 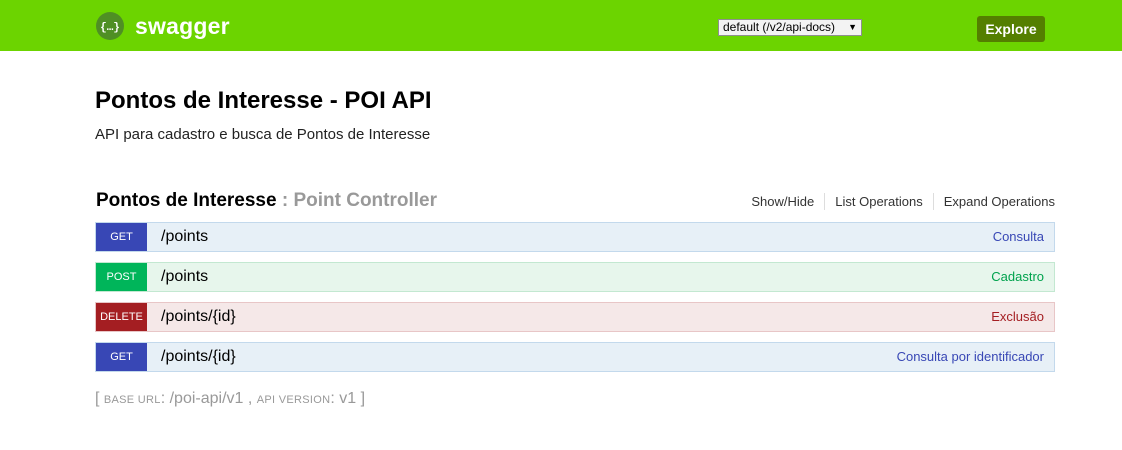 What do you see at coordinates (1011, 29) in the screenshot?
I see `explore-button: Explore` at bounding box center [1011, 29].